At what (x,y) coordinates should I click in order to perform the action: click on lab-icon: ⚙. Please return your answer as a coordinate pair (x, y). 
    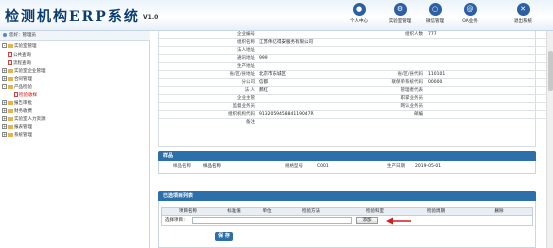
    Looking at the image, I should click on (400, 9).